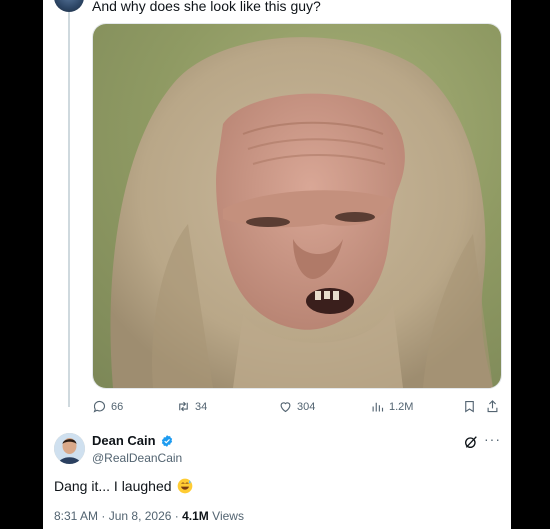 The image size is (550, 529). What do you see at coordinates (117, 406) in the screenshot?
I see `reply-count: 66` at bounding box center [117, 406].